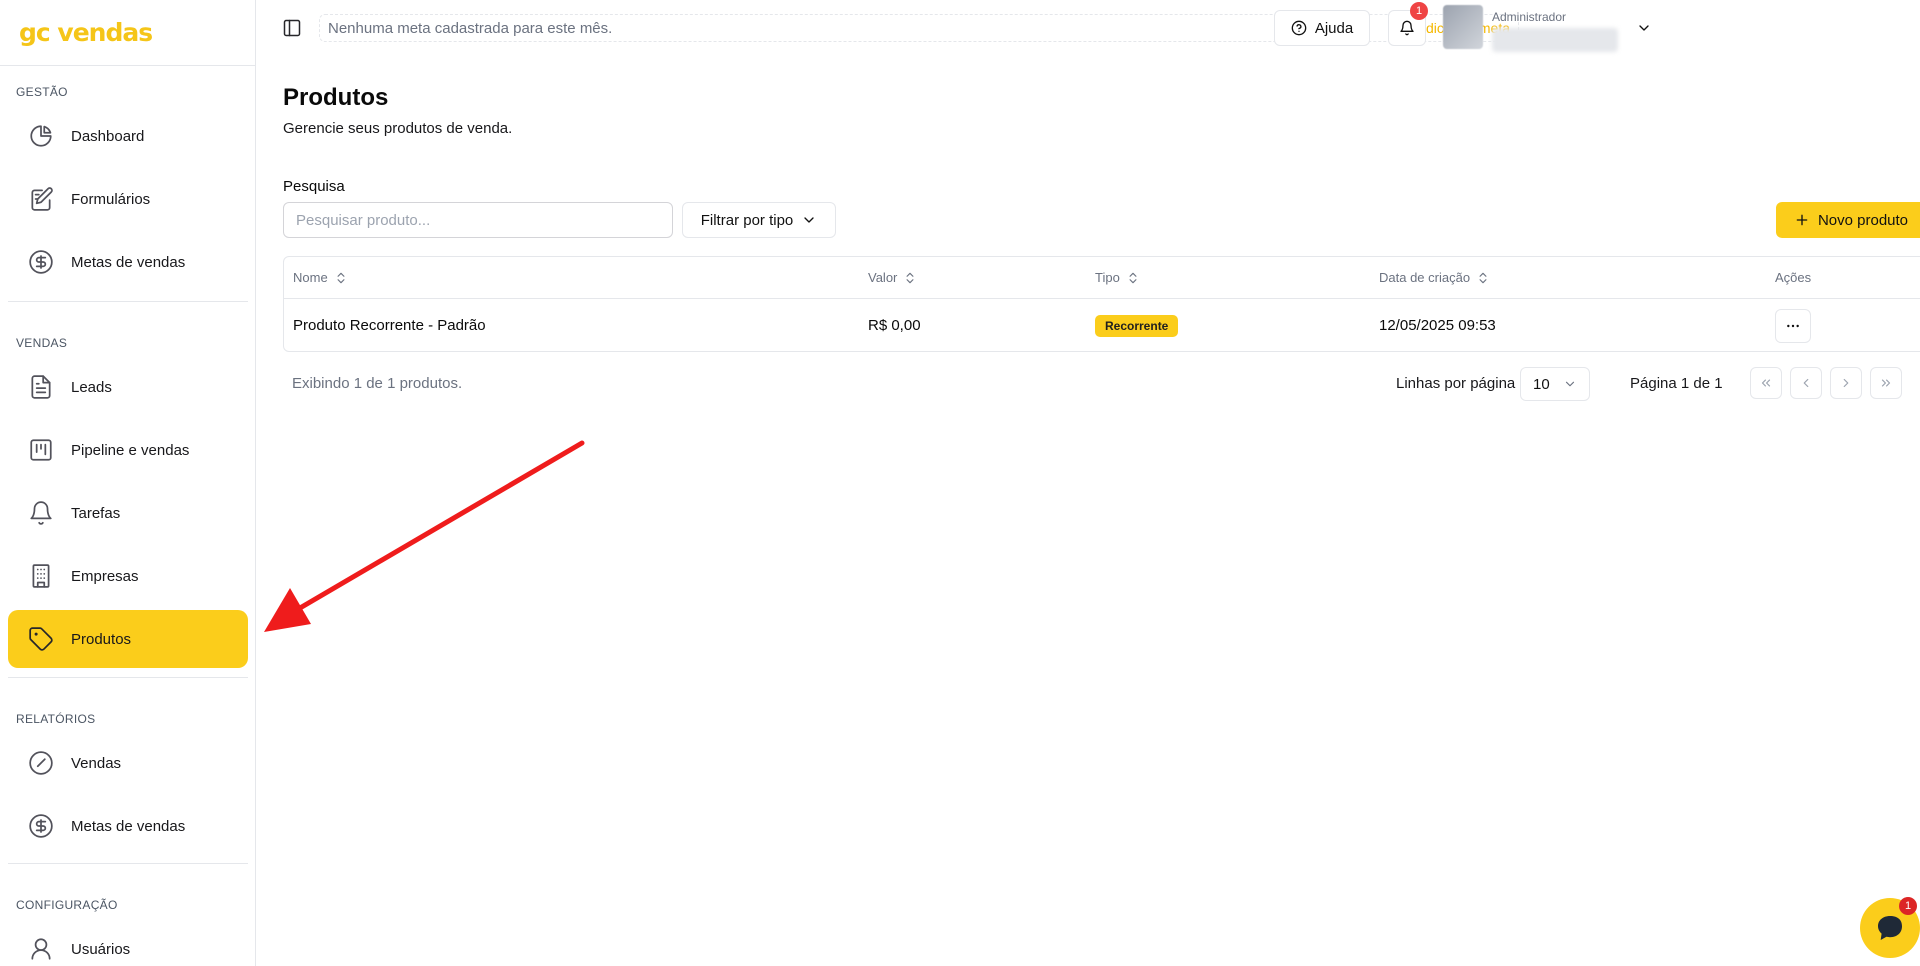 Image resolution: width=1920 pixels, height=966 pixels. I want to click on column-label: Data de criação, so click(1425, 277).